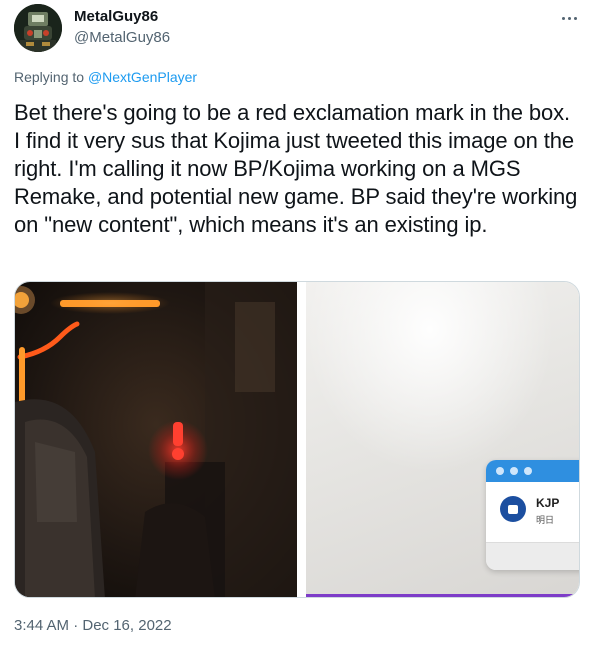 The height and width of the screenshot is (647, 595). What do you see at coordinates (563, 18) in the screenshot?
I see `more-horizontal-icon` at bounding box center [563, 18].